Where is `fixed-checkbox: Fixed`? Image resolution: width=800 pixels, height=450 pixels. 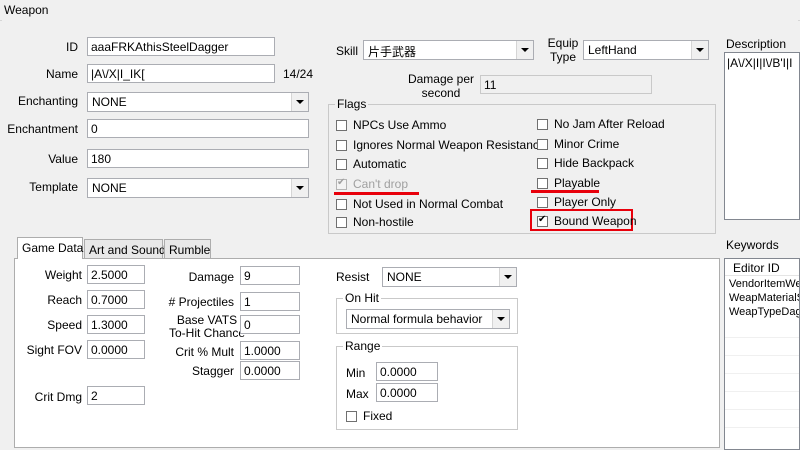 fixed-checkbox: Fixed is located at coordinates (369, 416).